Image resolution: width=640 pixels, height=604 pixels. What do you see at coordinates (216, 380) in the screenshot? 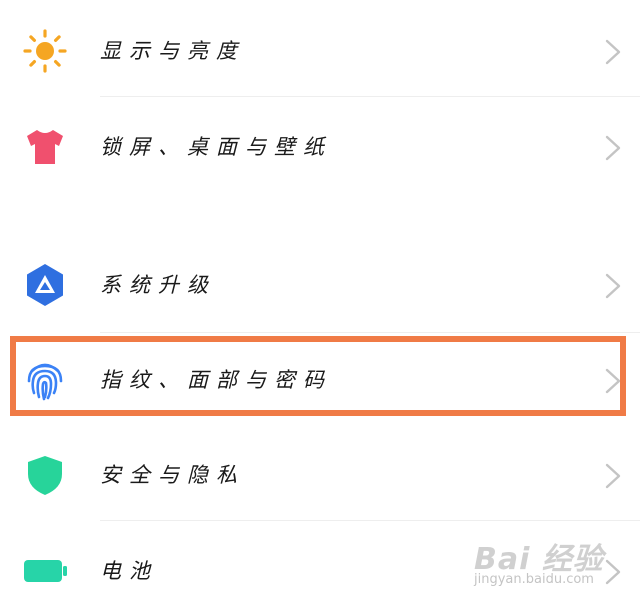
I see `settings-item-label: 指纹、面部与密码` at bounding box center [216, 380].